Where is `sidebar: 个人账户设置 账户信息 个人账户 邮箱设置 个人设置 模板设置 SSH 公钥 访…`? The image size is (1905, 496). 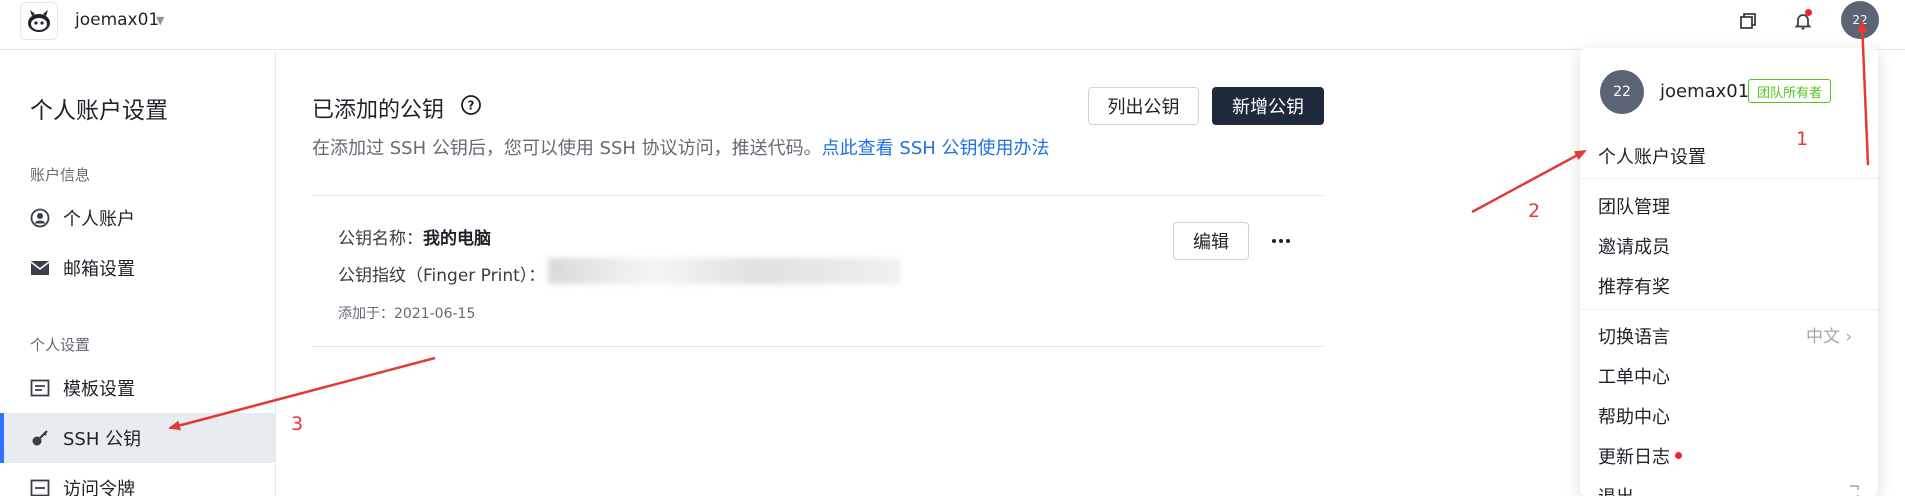
sidebar: 个人账户设置 账户信息 个人账户 邮箱设置 个人设置 模板设置 SSH 公钥 访… is located at coordinates (138, 273).